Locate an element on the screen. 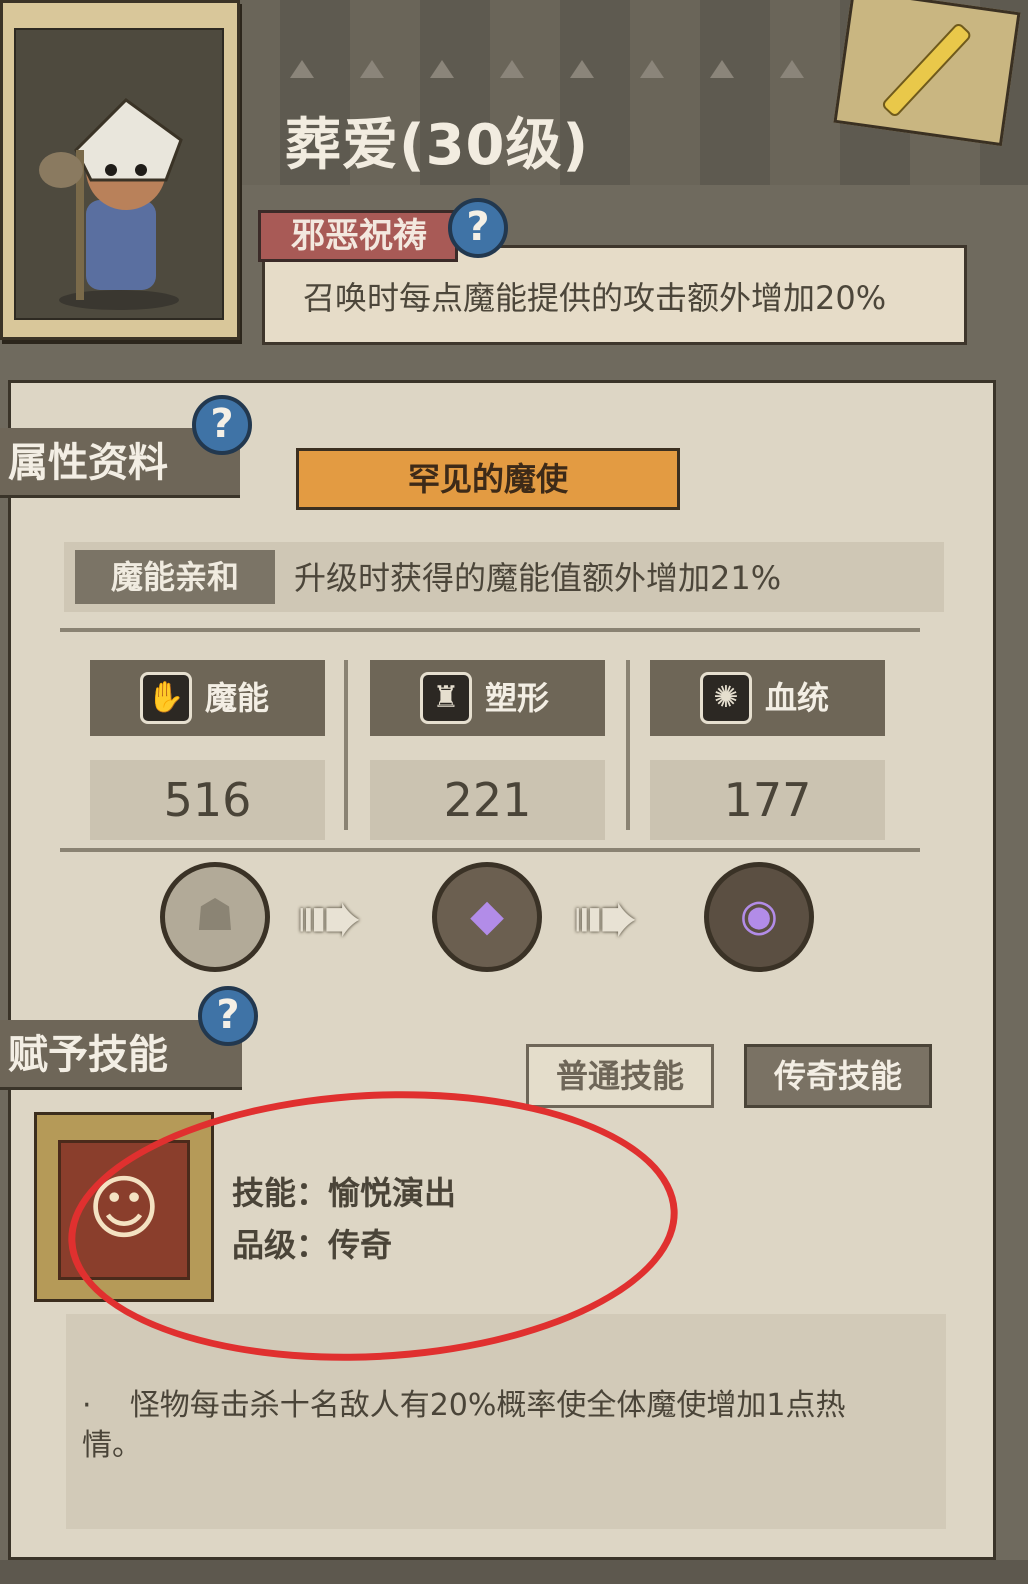  skills-help-icon: ? is located at coordinates (228, 1016).